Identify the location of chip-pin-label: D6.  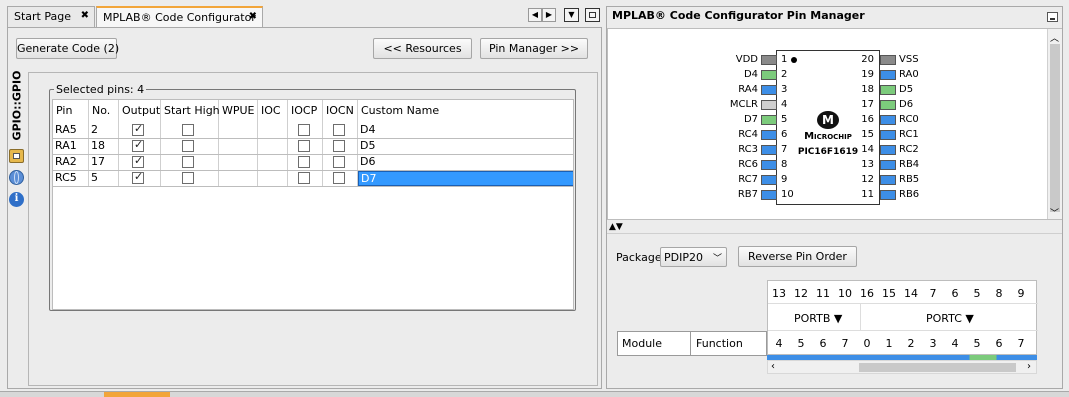
(906, 104).